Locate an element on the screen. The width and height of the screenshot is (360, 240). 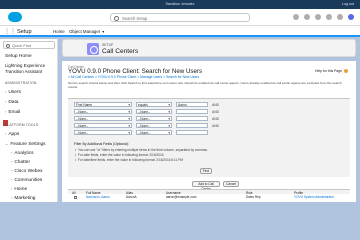
page-header: SETUP Call Centers is located at coordinates (209, 48).